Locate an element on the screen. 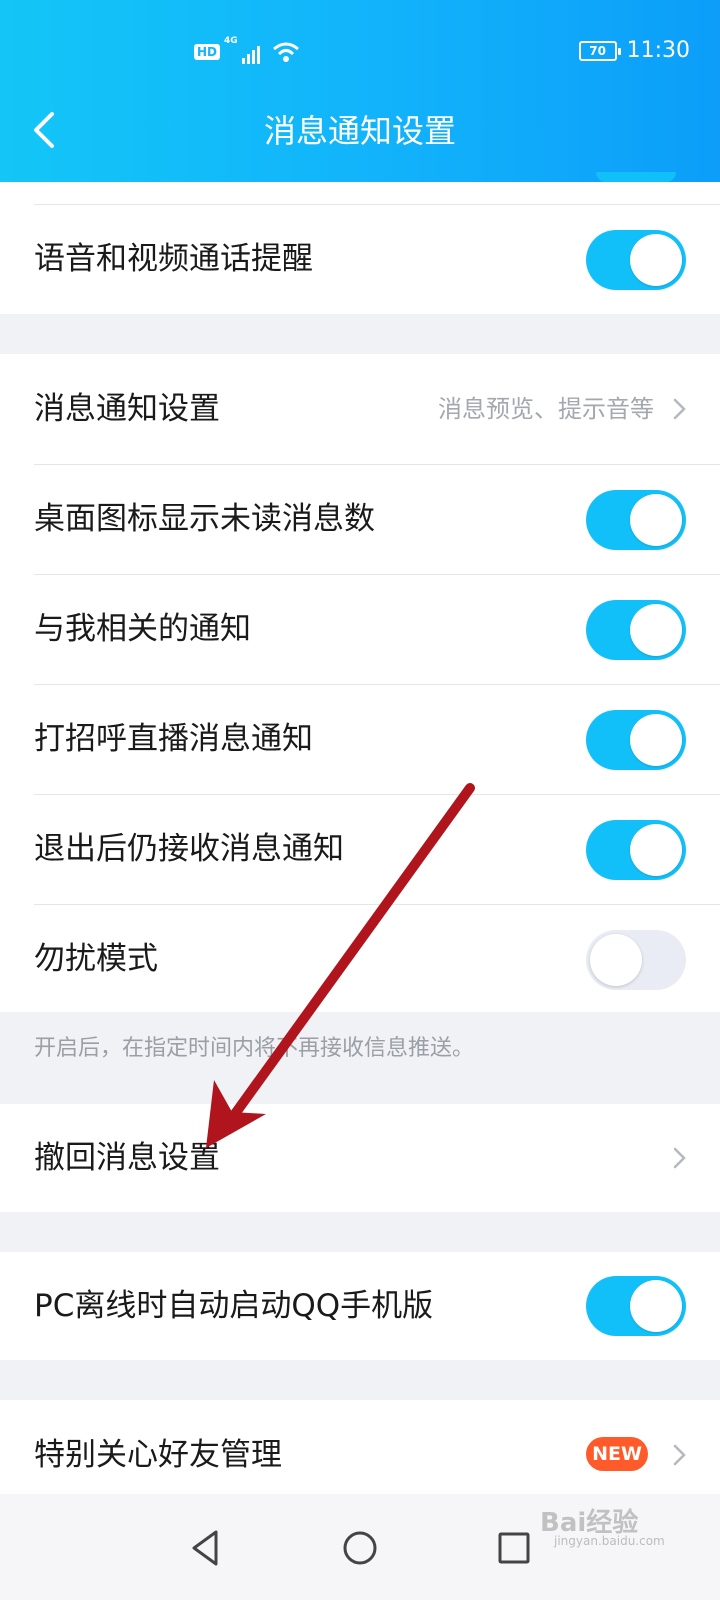  related-notify-toggle is located at coordinates (636, 630).